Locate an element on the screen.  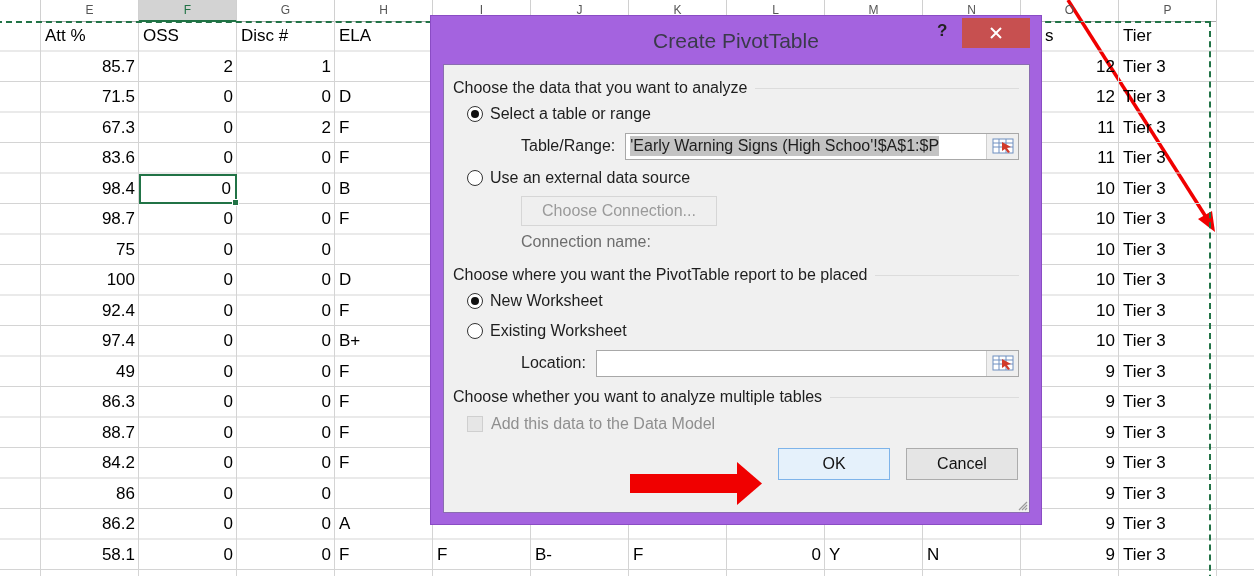
header-cell: ELA is located at coordinates (355, 35).